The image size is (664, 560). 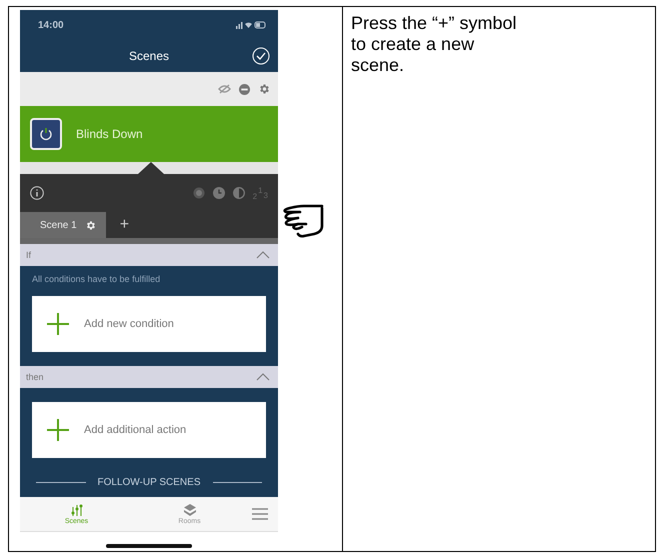 I want to click on sliders-icon, so click(x=76, y=510).